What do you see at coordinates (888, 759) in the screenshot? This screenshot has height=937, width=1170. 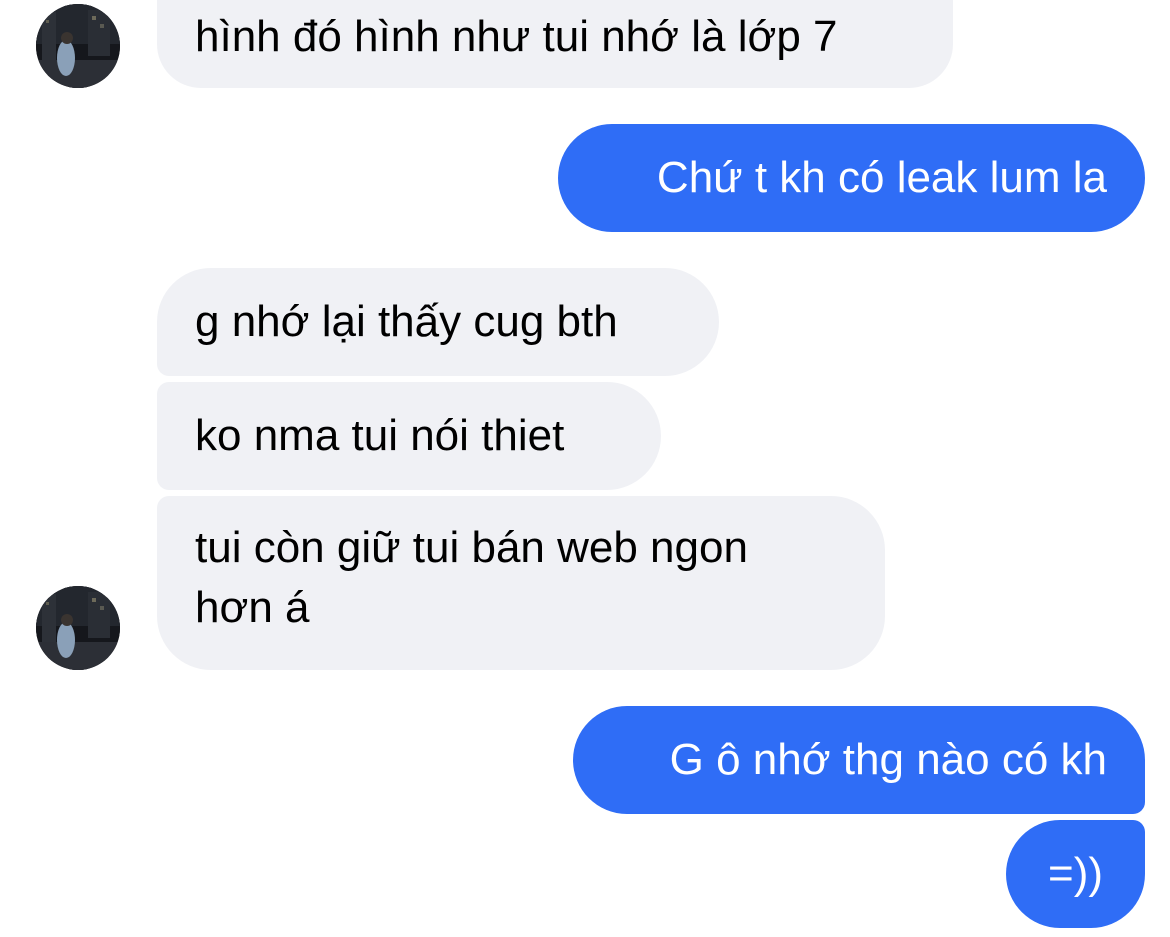 I see `message-text: G ô nhớ thg nào có kh` at bounding box center [888, 759].